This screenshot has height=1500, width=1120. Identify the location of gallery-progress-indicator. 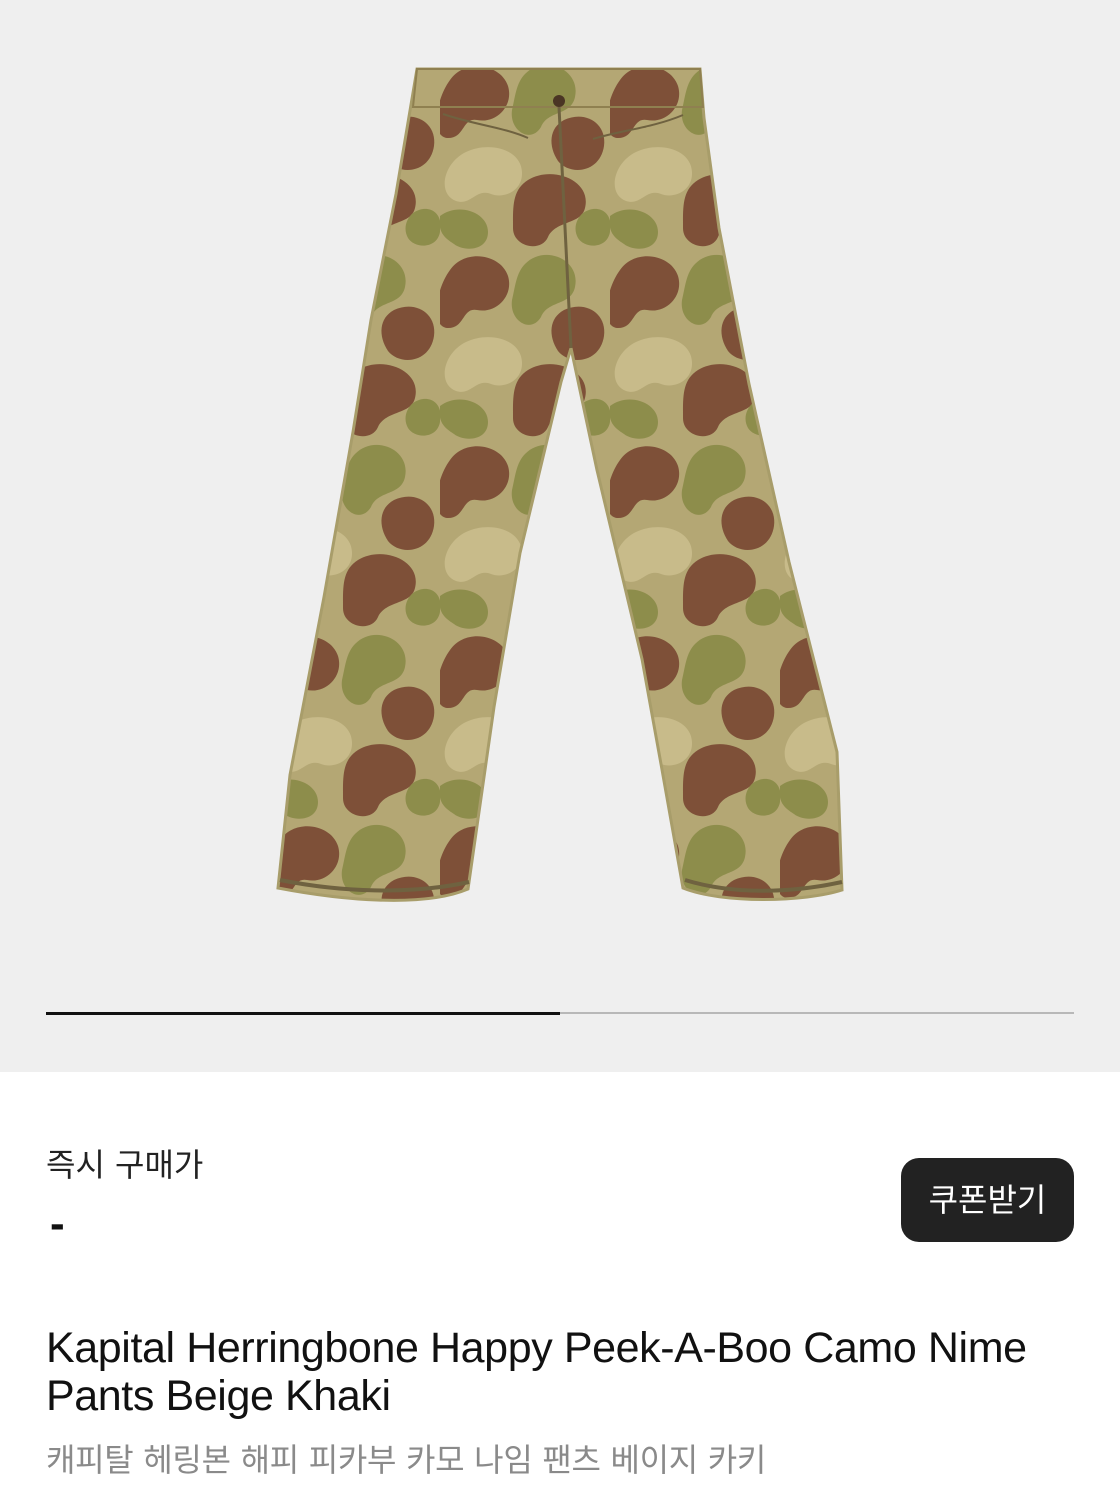
(303, 1013).